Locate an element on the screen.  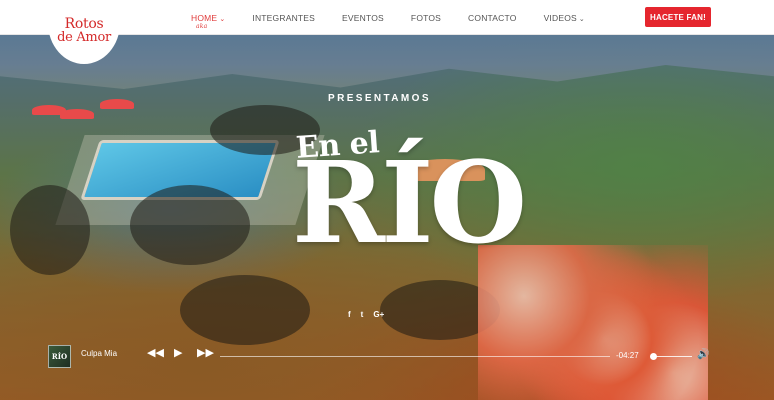
nav-item-integrantes: INTEGRANTES is located at coordinates (283, 18).